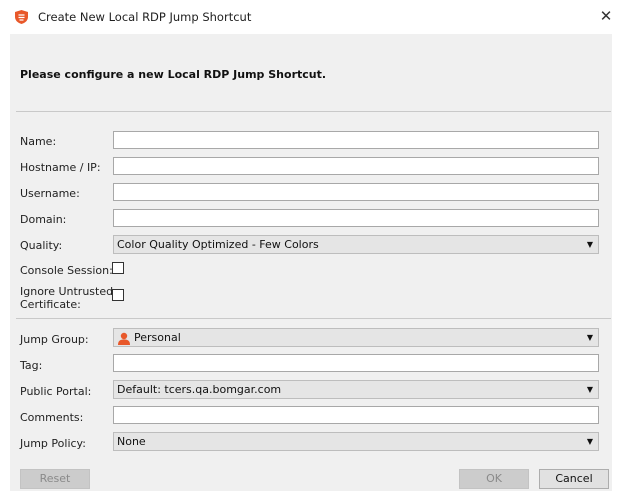 The width and height of the screenshot is (622, 491). Describe the element at coordinates (124, 338) in the screenshot. I see `person-icon` at that location.